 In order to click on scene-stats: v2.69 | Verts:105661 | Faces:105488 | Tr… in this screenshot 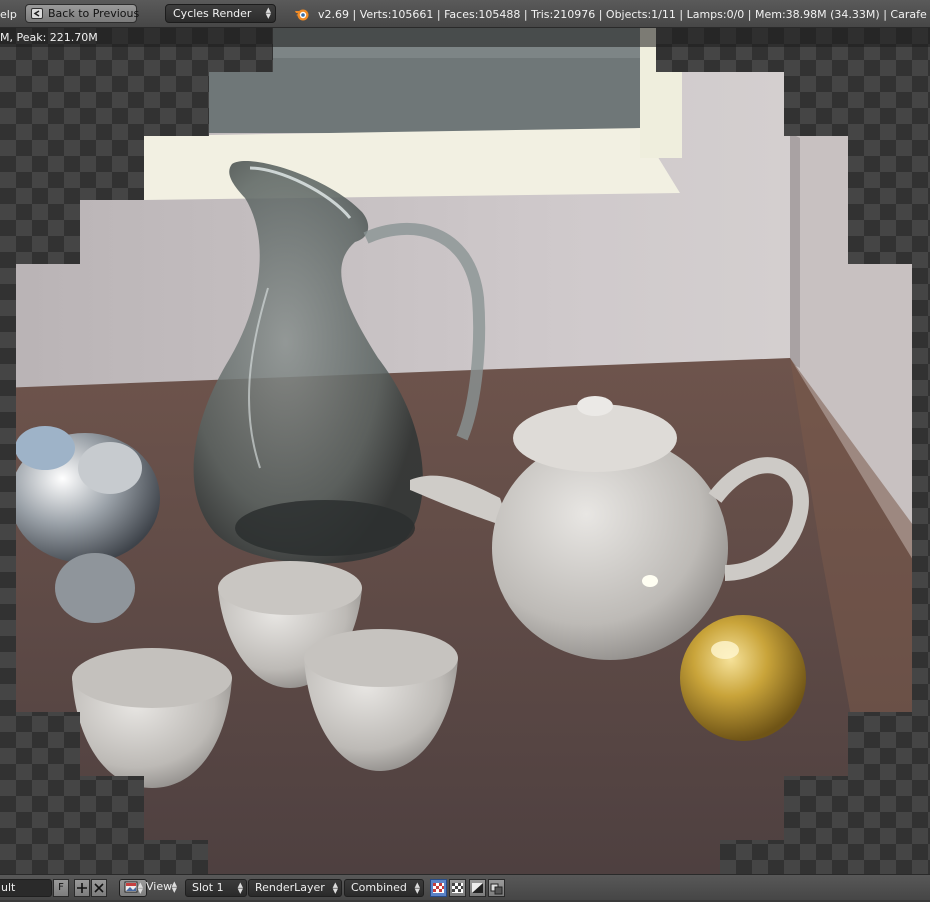, I will do `click(622, 14)`.